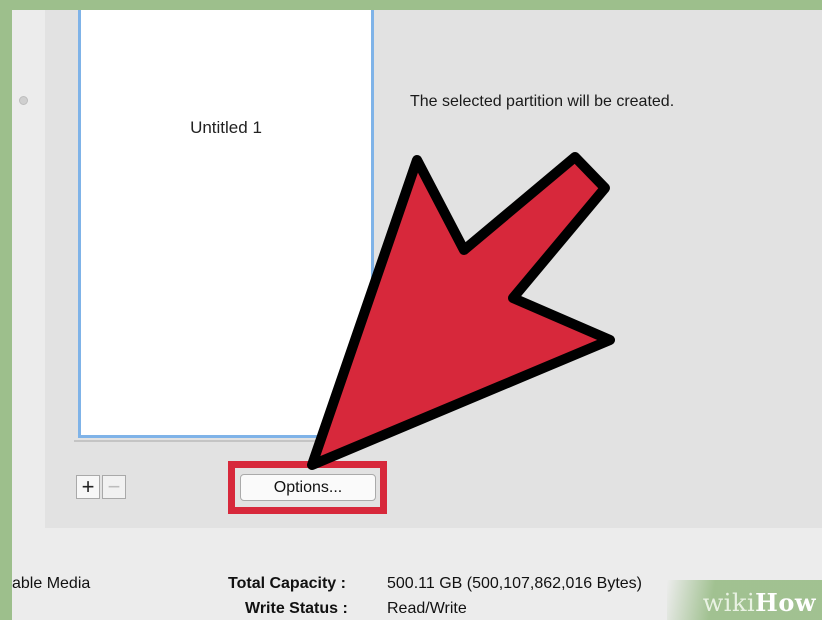 The image size is (822, 620). What do you see at coordinates (114, 487) in the screenshot?
I see `remove-partition-button: −` at bounding box center [114, 487].